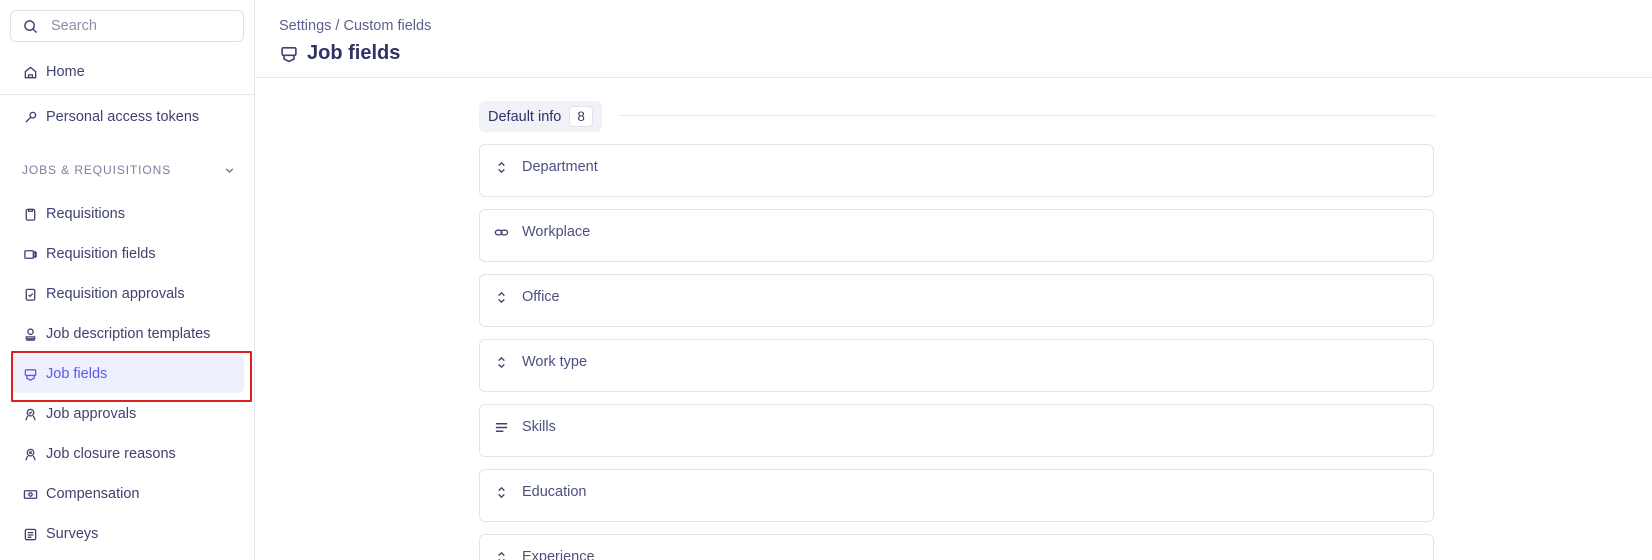  What do you see at coordinates (85, 214) in the screenshot?
I see `sidebar-item-label: Requisitions` at bounding box center [85, 214].